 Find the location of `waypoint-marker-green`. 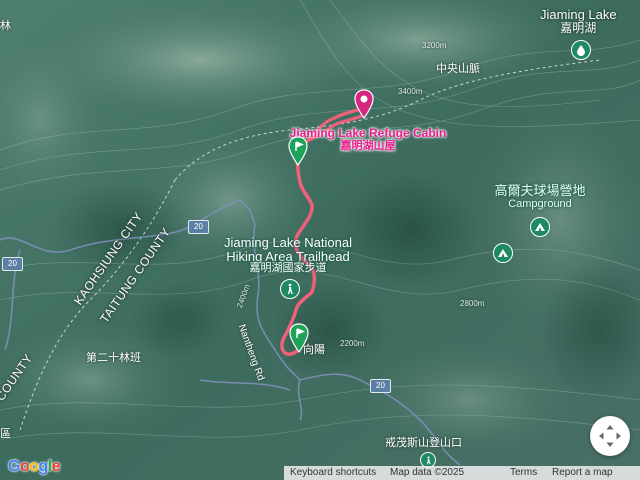

waypoint-marker-green is located at coordinates (298, 151).